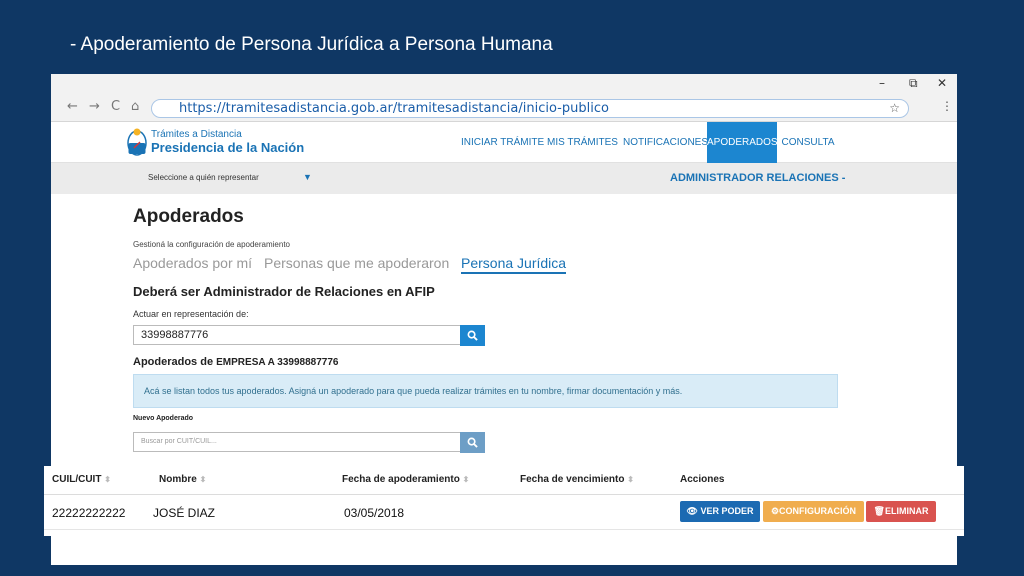 This screenshot has height=576, width=1024. Describe the element at coordinates (813, 511) in the screenshot. I see `configuracion-button: ⚙CONFIGURACIÓN` at that location.